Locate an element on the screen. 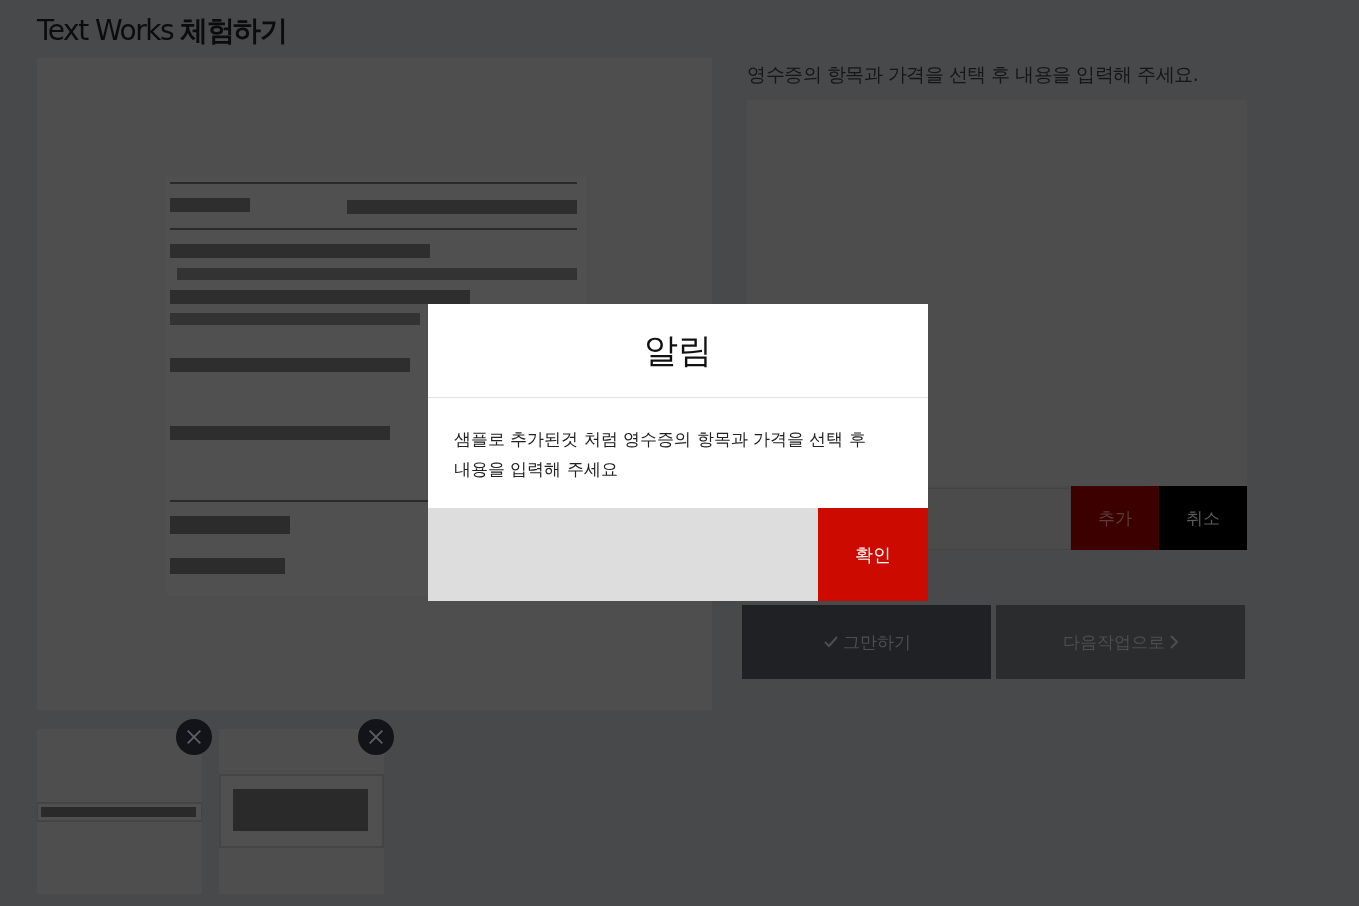  page-title: Text Works 체험하기 is located at coordinates (162, 31).